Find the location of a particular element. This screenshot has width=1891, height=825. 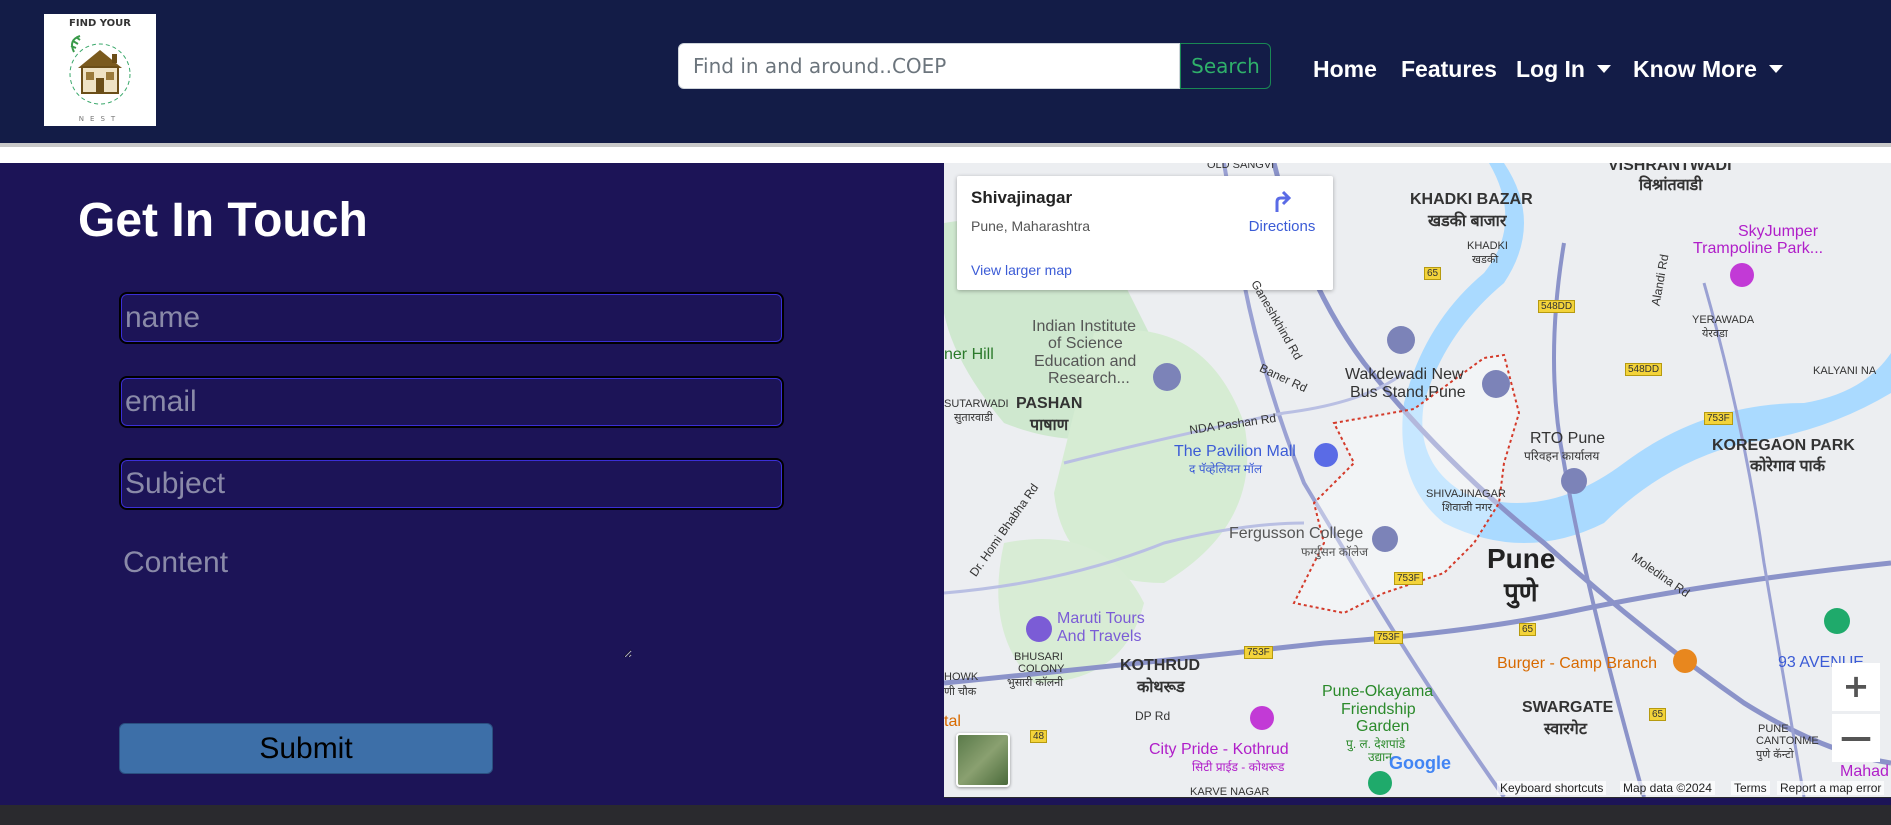

logo-text-top: FIND YOUR is located at coordinates (100, 23).